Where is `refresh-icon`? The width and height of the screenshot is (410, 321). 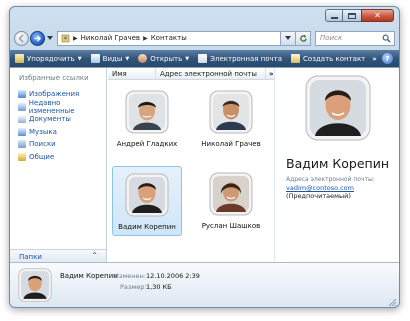
refresh-icon is located at coordinates (303, 38).